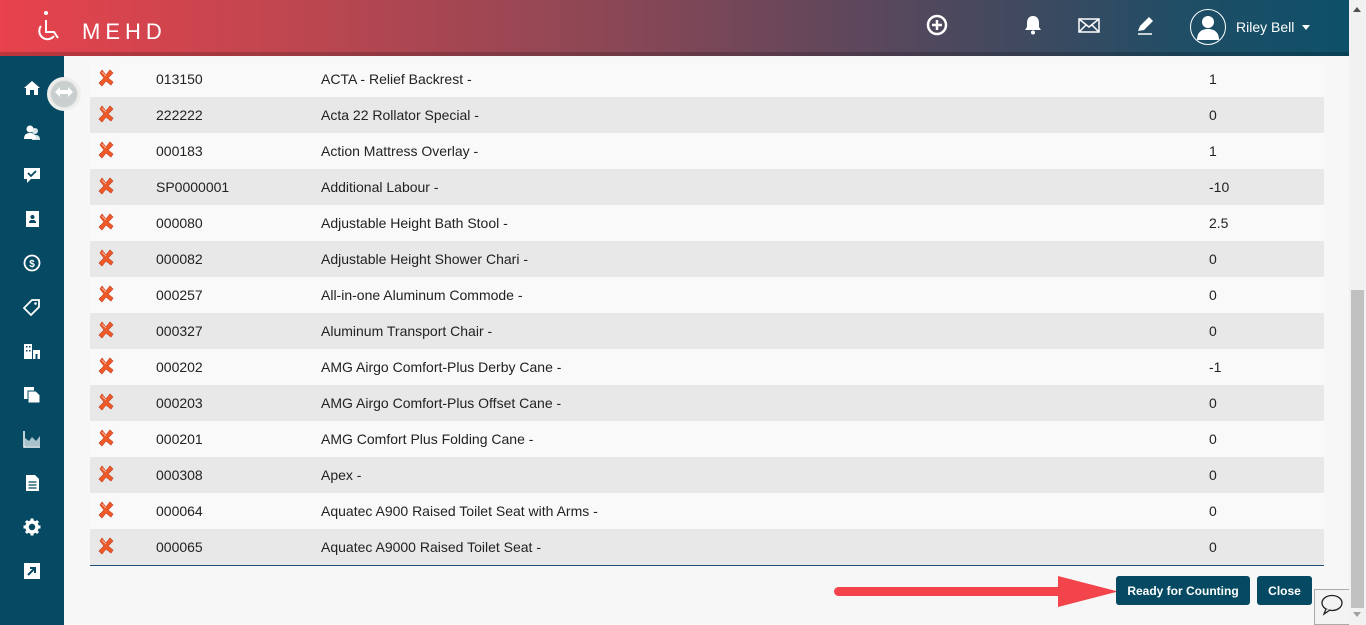 The height and width of the screenshot is (625, 1366). What do you see at coordinates (400, 115) in the screenshot?
I see `item-description: Acta 22 Rollator Special -` at bounding box center [400, 115].